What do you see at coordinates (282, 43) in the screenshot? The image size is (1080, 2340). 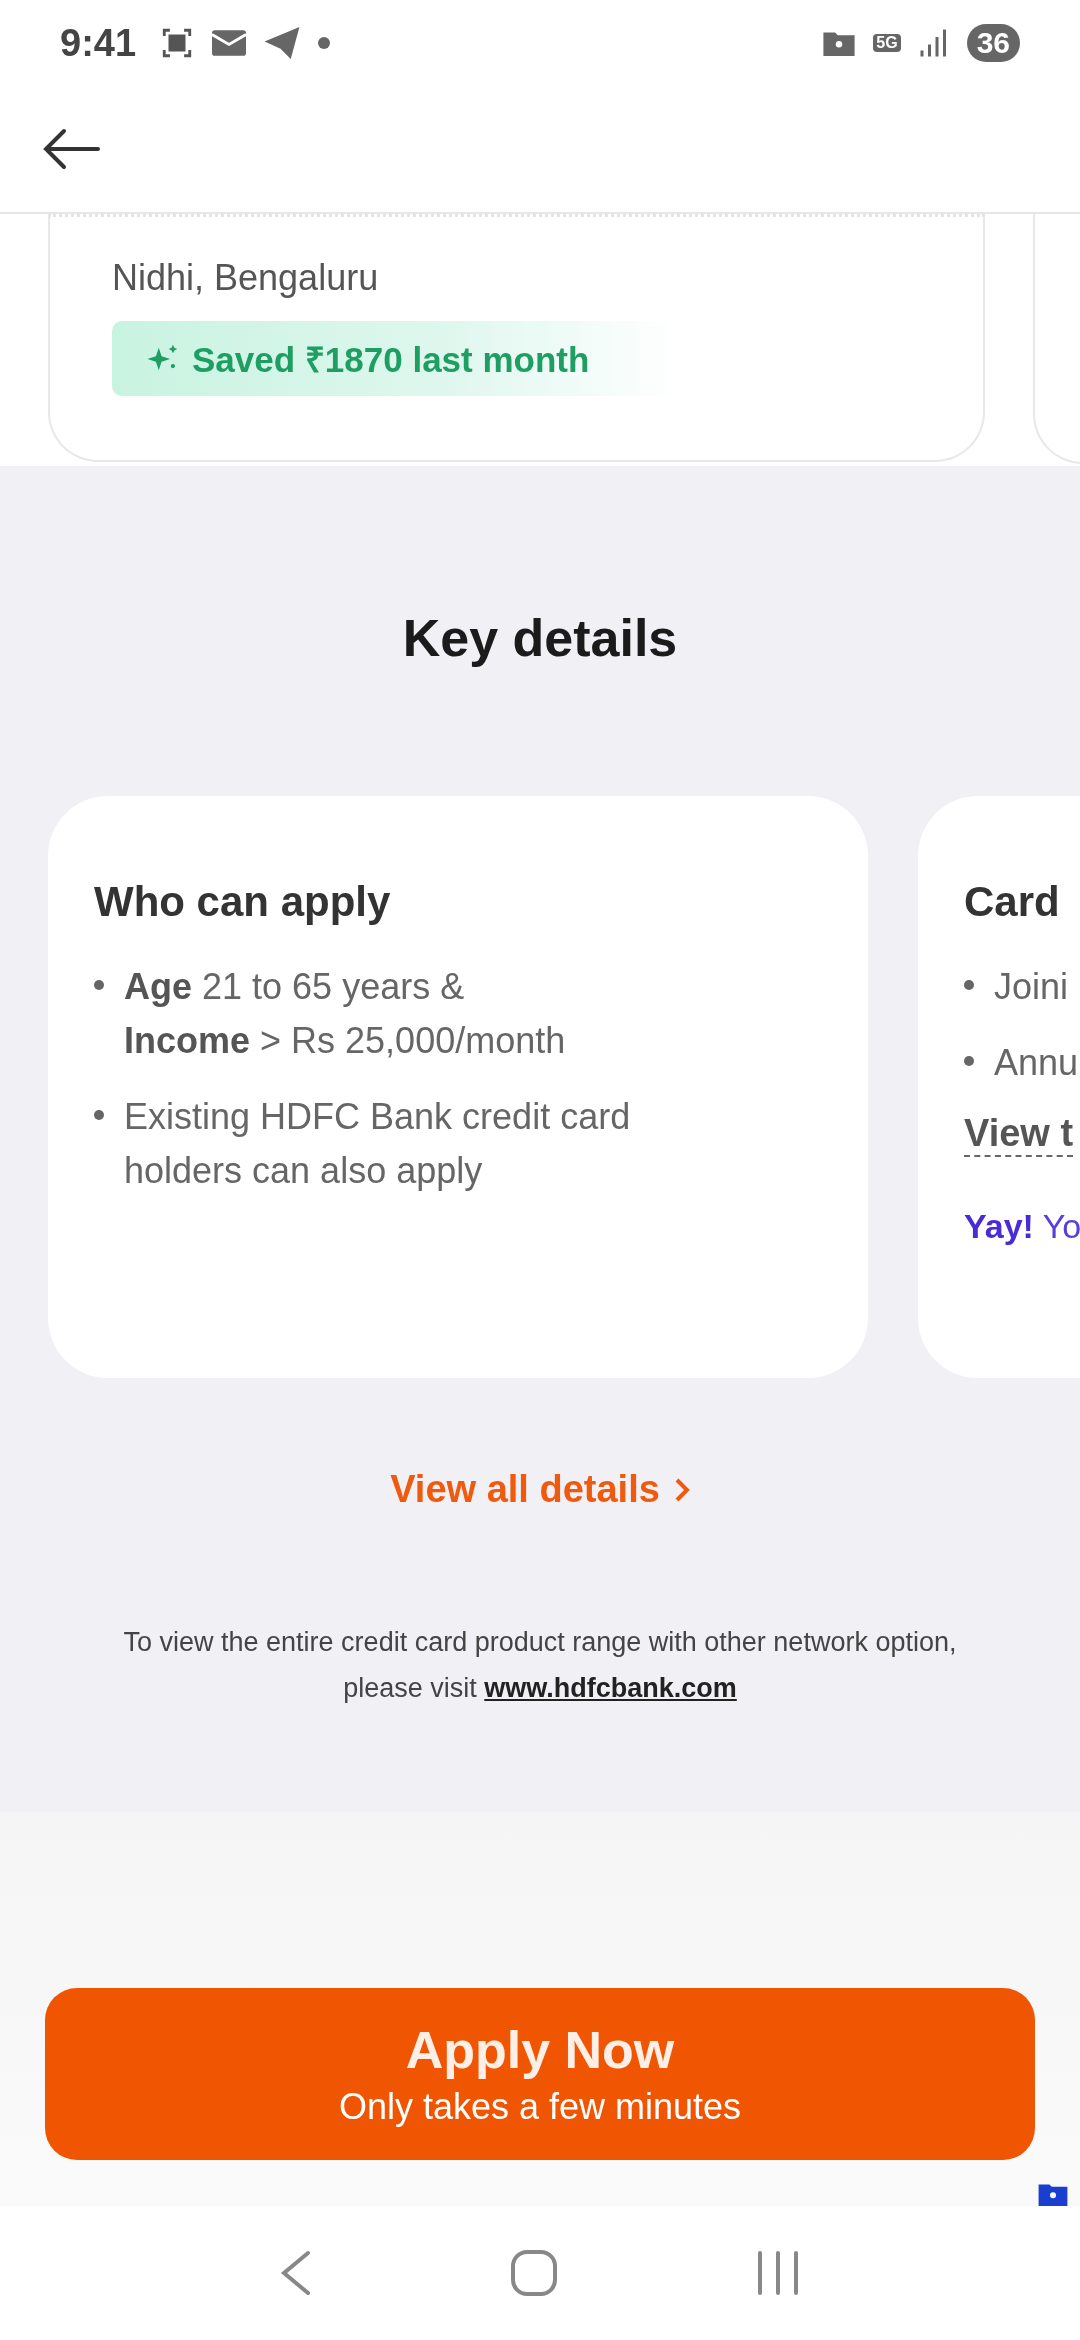 I see `send-icon` at bounding box center [282, 43].